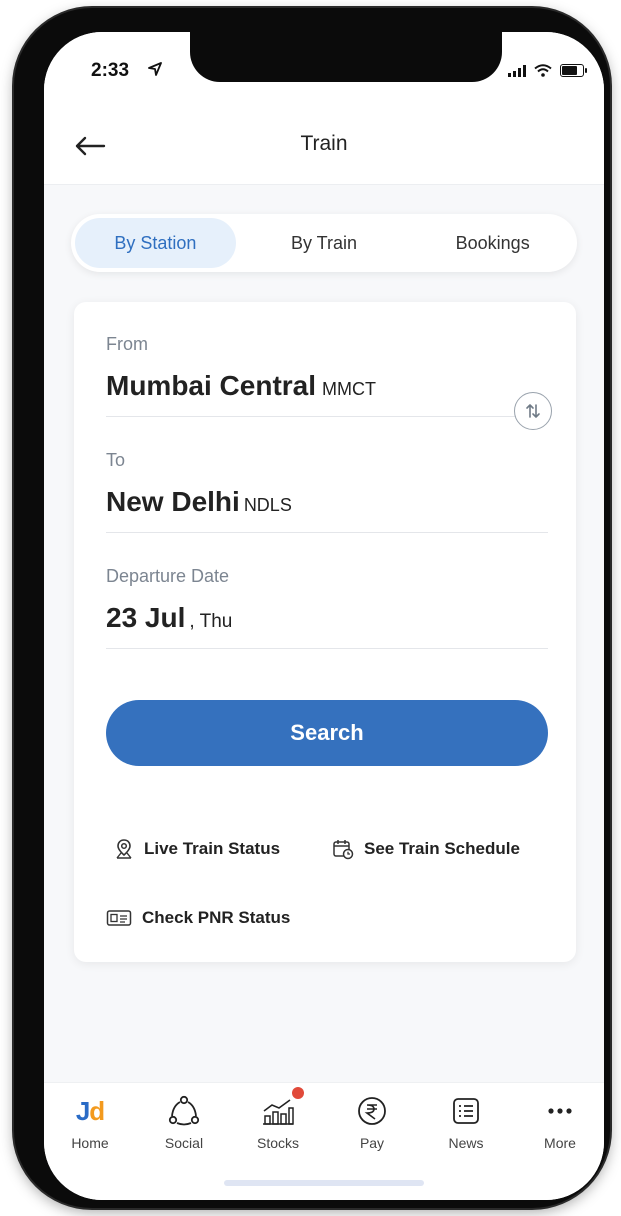  I want to click on tab-by-train: By Train, so click(324, 243).